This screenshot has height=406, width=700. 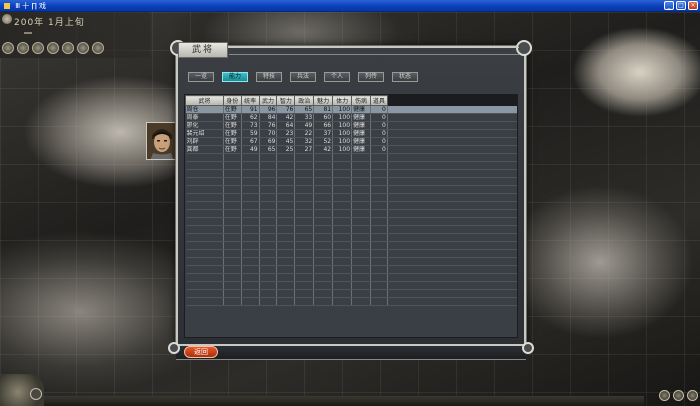 I want to click on column-header: 身份, so click(x=232, y=100).